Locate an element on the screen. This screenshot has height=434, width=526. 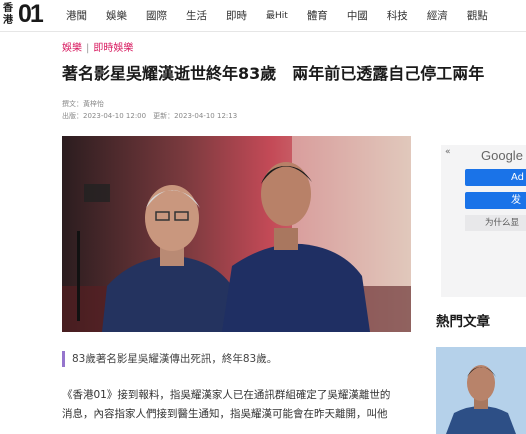
ad-why-button: 为什么显 is located at coordinates (495, 223).